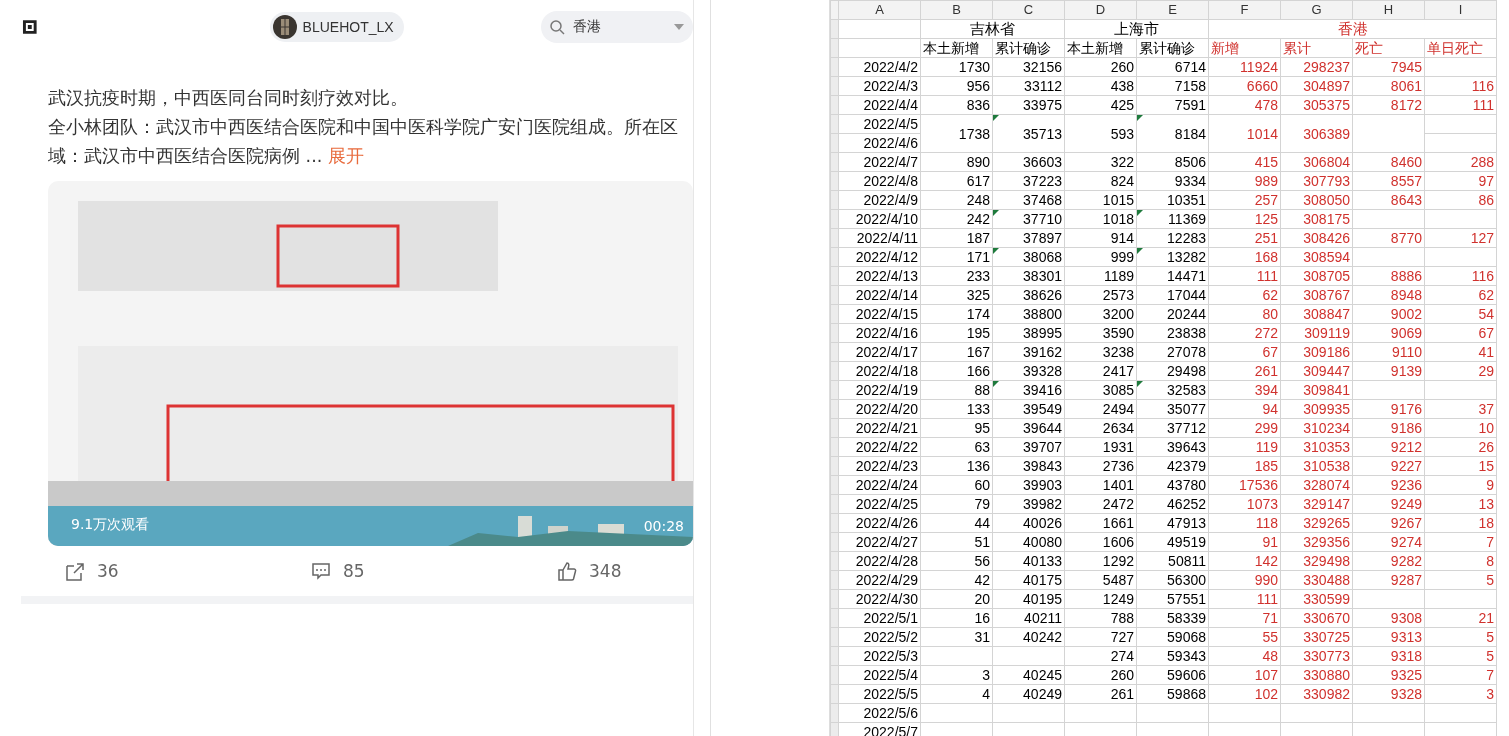  What do you see at coordinates (1100, 656) in the screenshot?
I see `table-cell: 274` at bounding box center [1100, 656].